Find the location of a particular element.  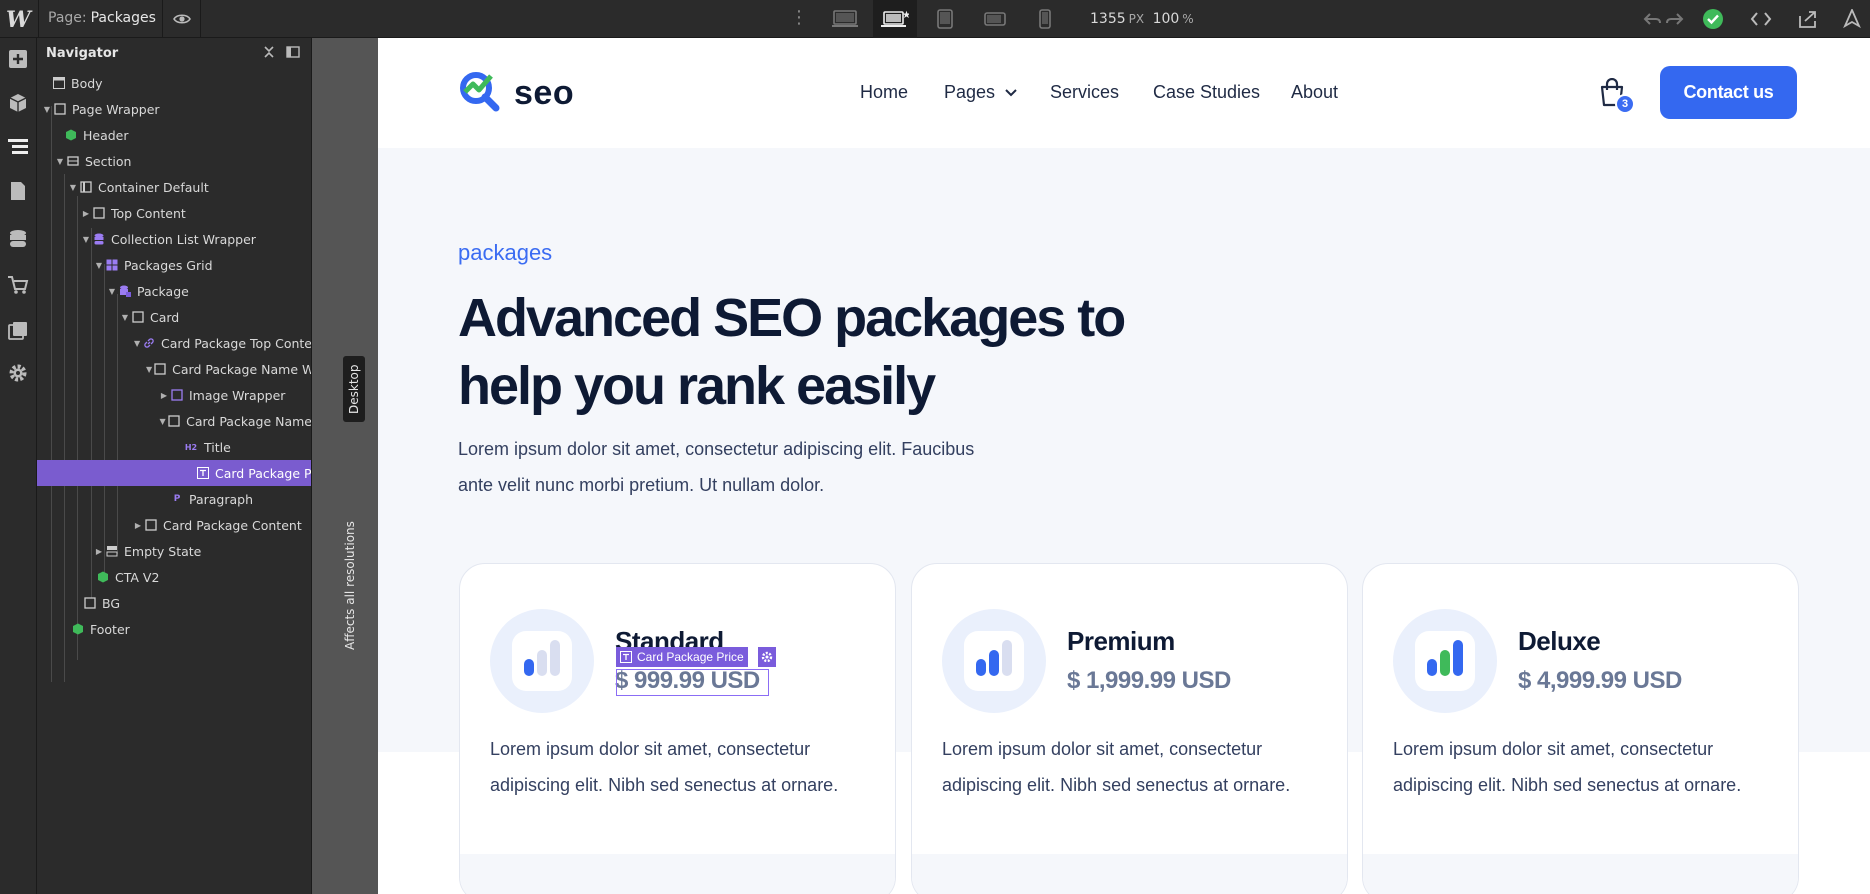

tree-item-paragraph: P Paragraph is located at coordinates (174, 499).